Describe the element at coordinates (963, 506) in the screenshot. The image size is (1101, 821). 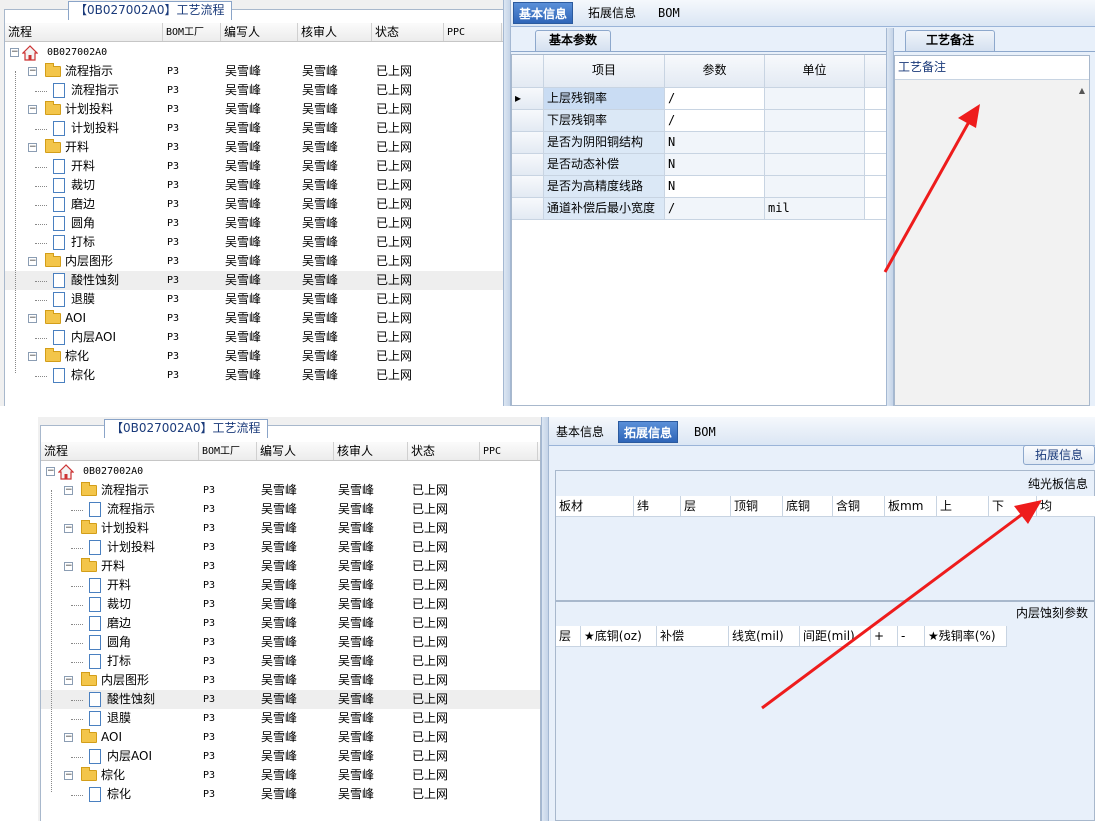
I see `column-header: 上` at that location.